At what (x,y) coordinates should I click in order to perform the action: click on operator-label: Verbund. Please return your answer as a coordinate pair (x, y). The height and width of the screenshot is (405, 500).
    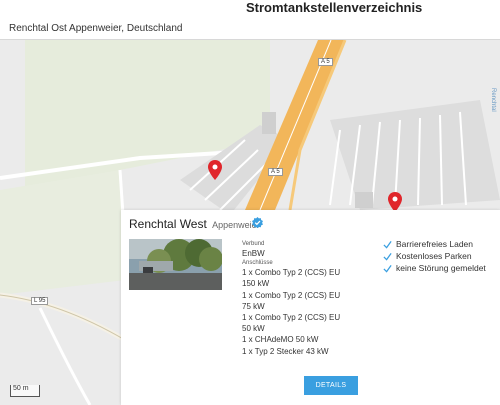
    Looking at the image, I should click on (253, 244).